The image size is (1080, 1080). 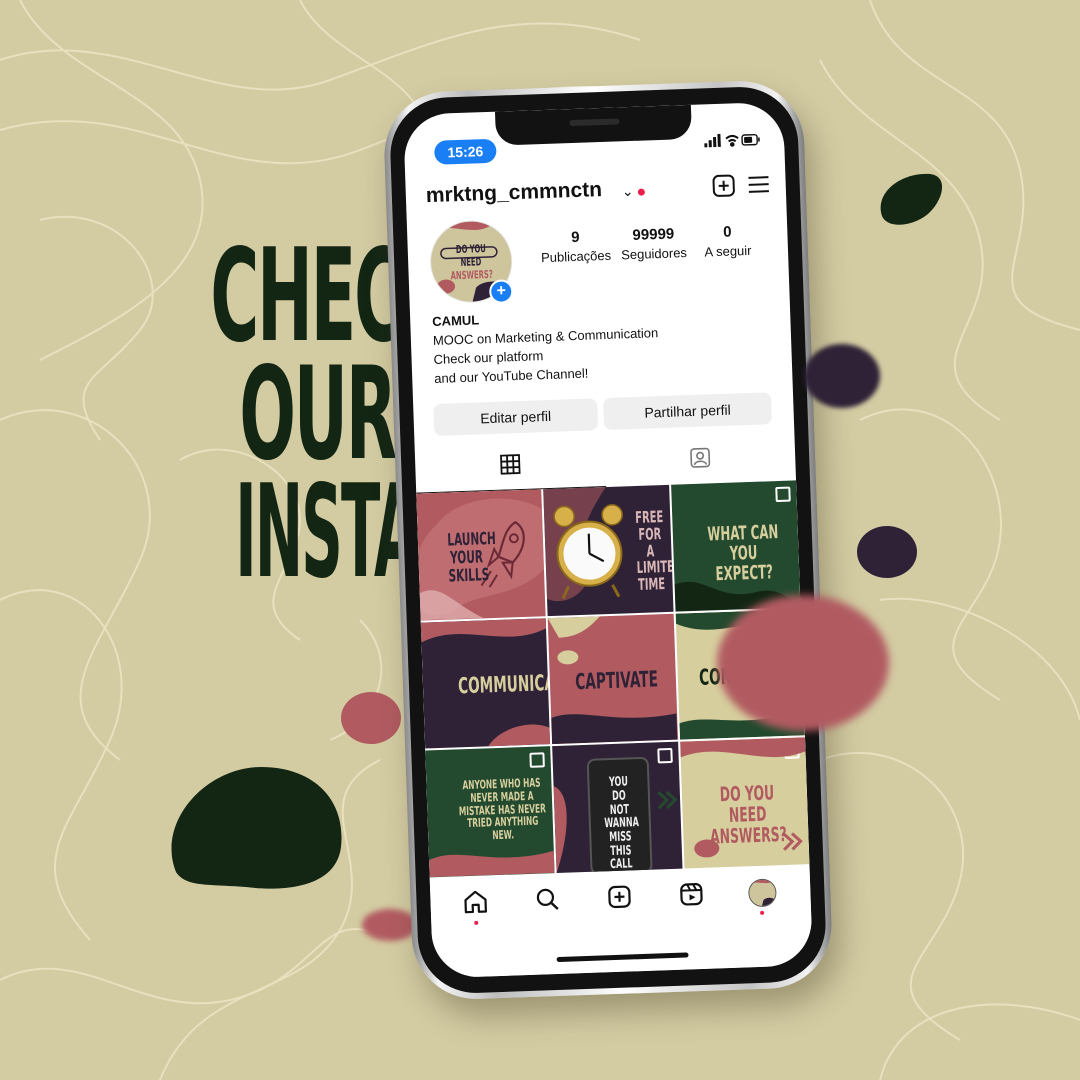 I want to click on post-text: DO YOU NEED ANSWERS?, so click(x=748, y=814).